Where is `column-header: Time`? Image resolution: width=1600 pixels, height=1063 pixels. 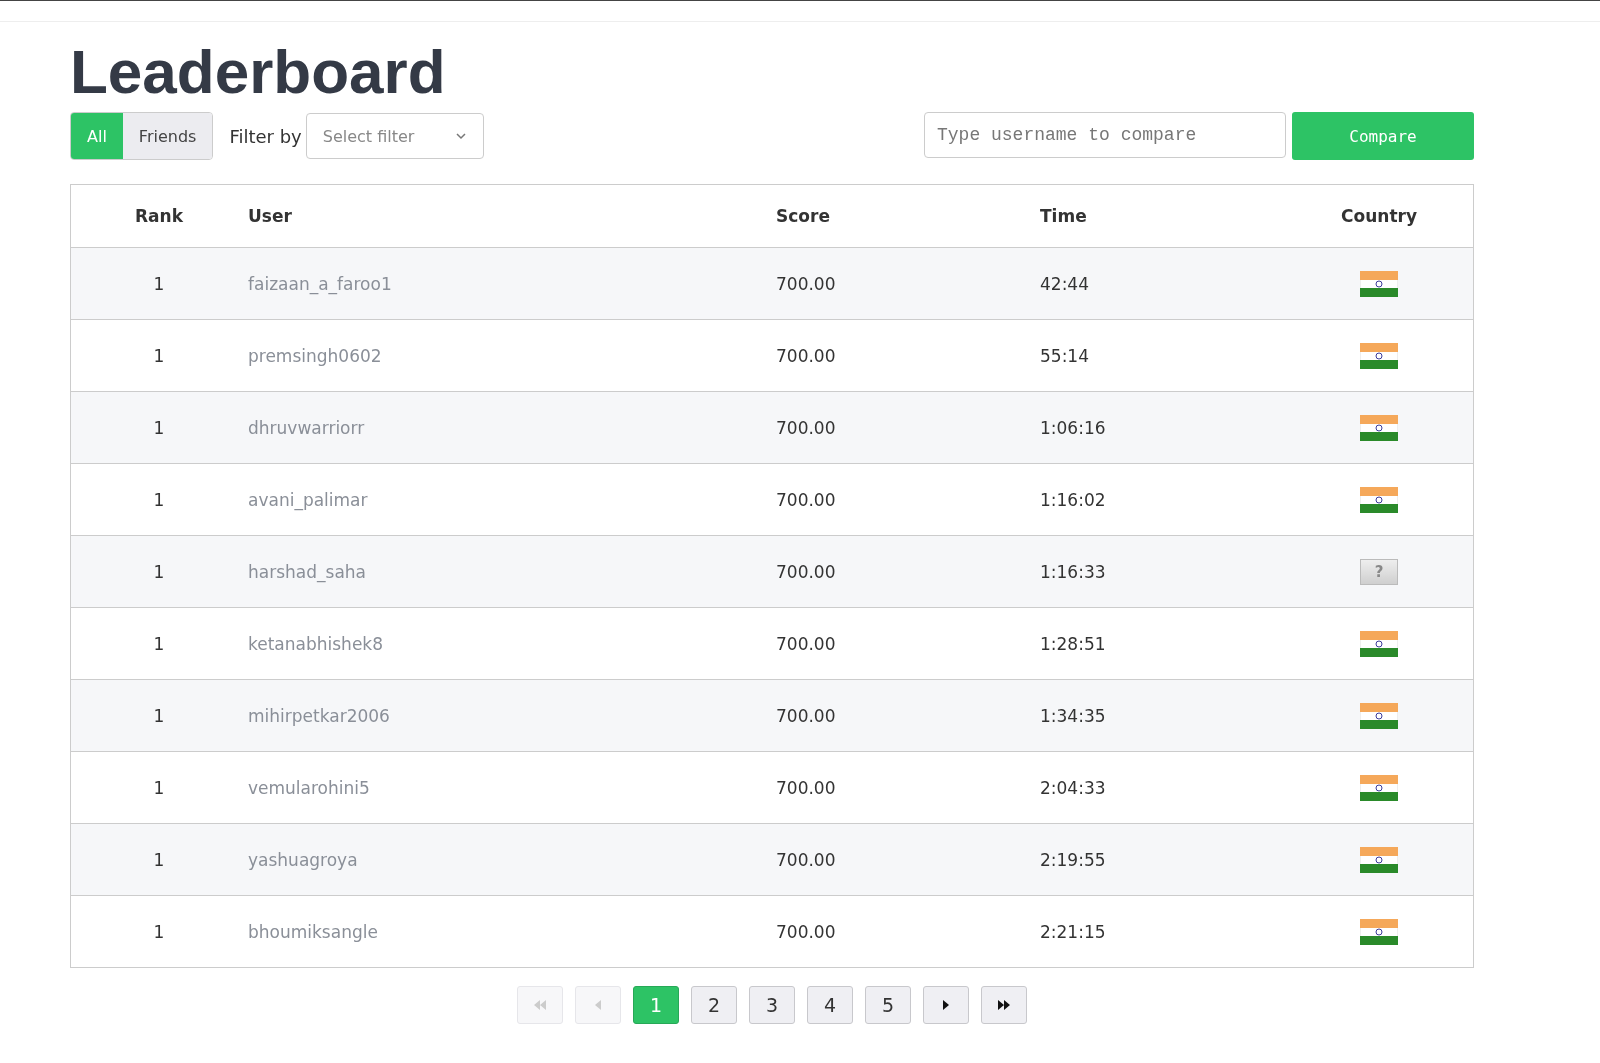 column-header: Time is located at coordinates (1162, 216).